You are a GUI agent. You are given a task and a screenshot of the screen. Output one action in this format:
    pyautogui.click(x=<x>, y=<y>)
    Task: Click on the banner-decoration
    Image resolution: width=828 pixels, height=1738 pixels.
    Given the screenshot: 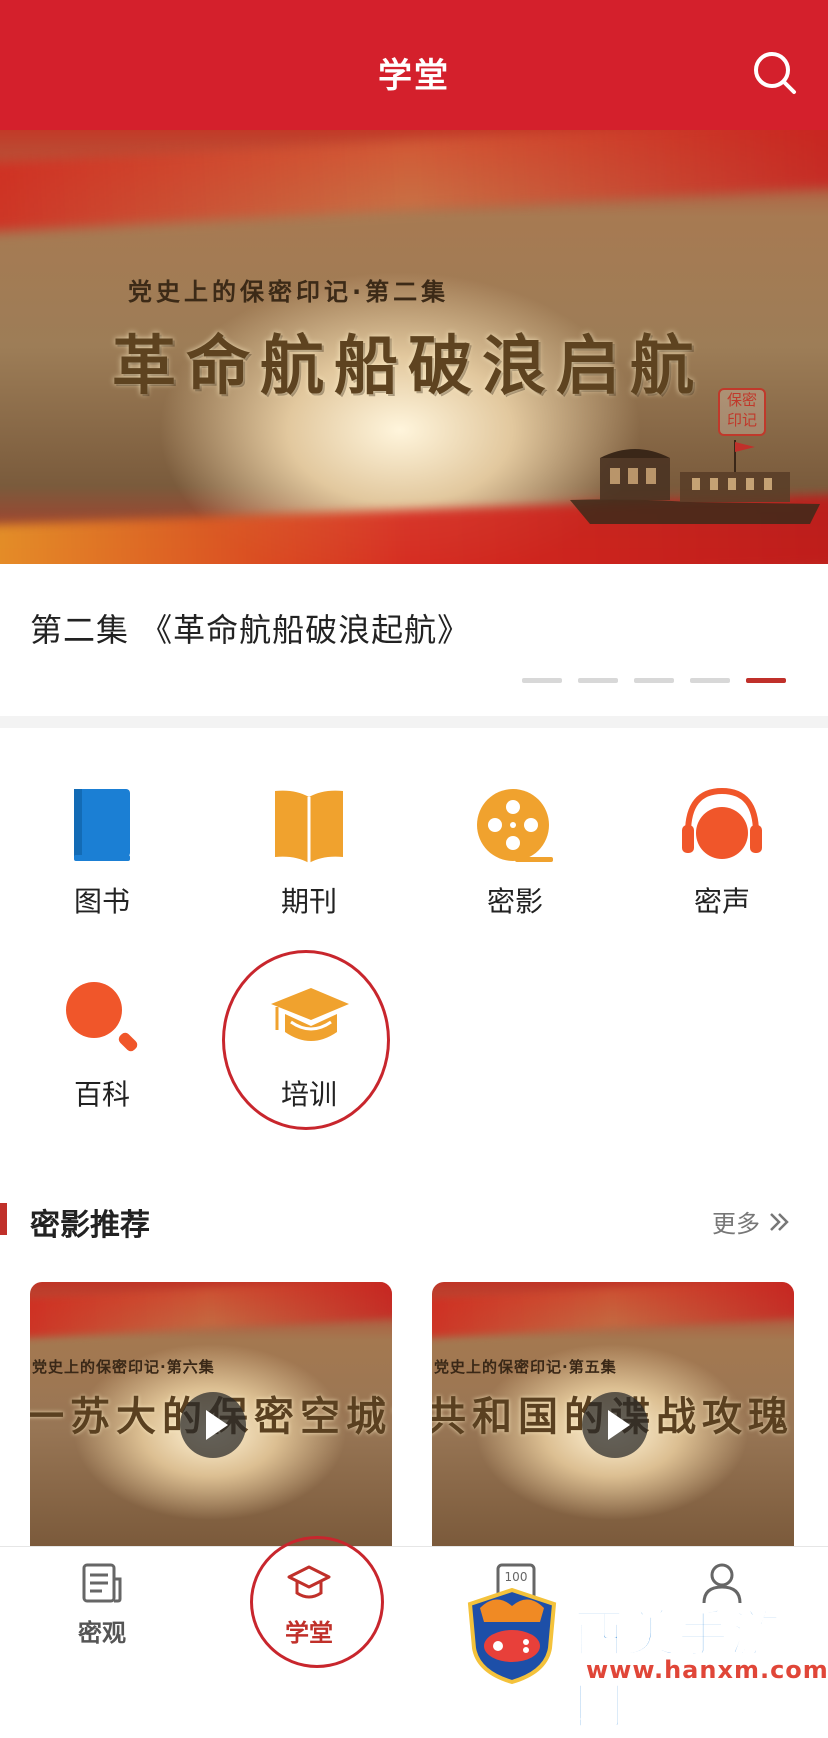 What is the action you would take?
    pyautogui.click(x=414, y=182)
    